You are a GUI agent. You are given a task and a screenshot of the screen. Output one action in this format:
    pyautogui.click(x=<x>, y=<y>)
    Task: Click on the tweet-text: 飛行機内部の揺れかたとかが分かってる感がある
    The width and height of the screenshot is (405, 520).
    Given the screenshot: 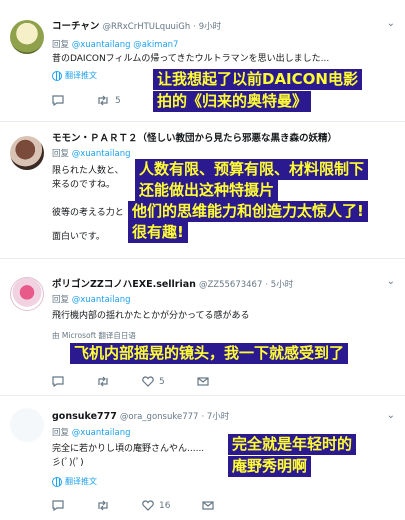 What is the action you would take?
    pyautogui.click(x=151, y=316)
    